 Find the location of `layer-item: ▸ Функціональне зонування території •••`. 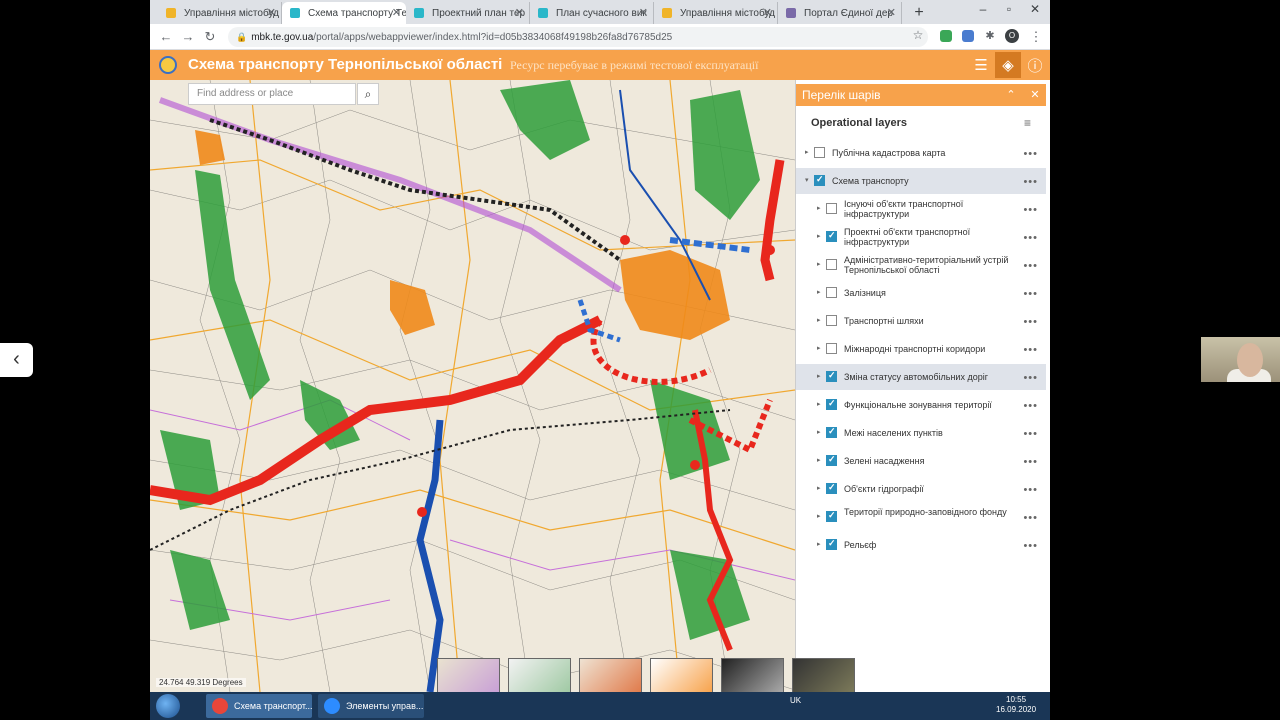

layer-item: ▸ Функціональне зонування території ••• is located at coordinates (921, 405).